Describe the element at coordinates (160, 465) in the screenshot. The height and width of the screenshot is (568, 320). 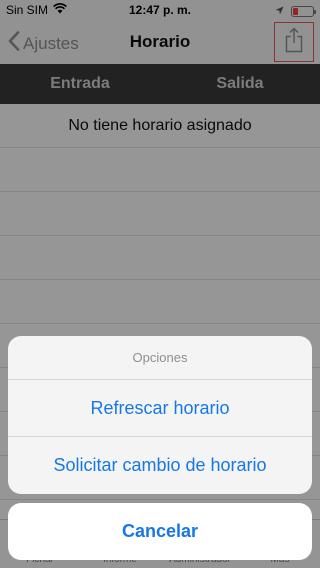
I see `request-schedule-change-button: Solicitar cambio de horario` at that location.